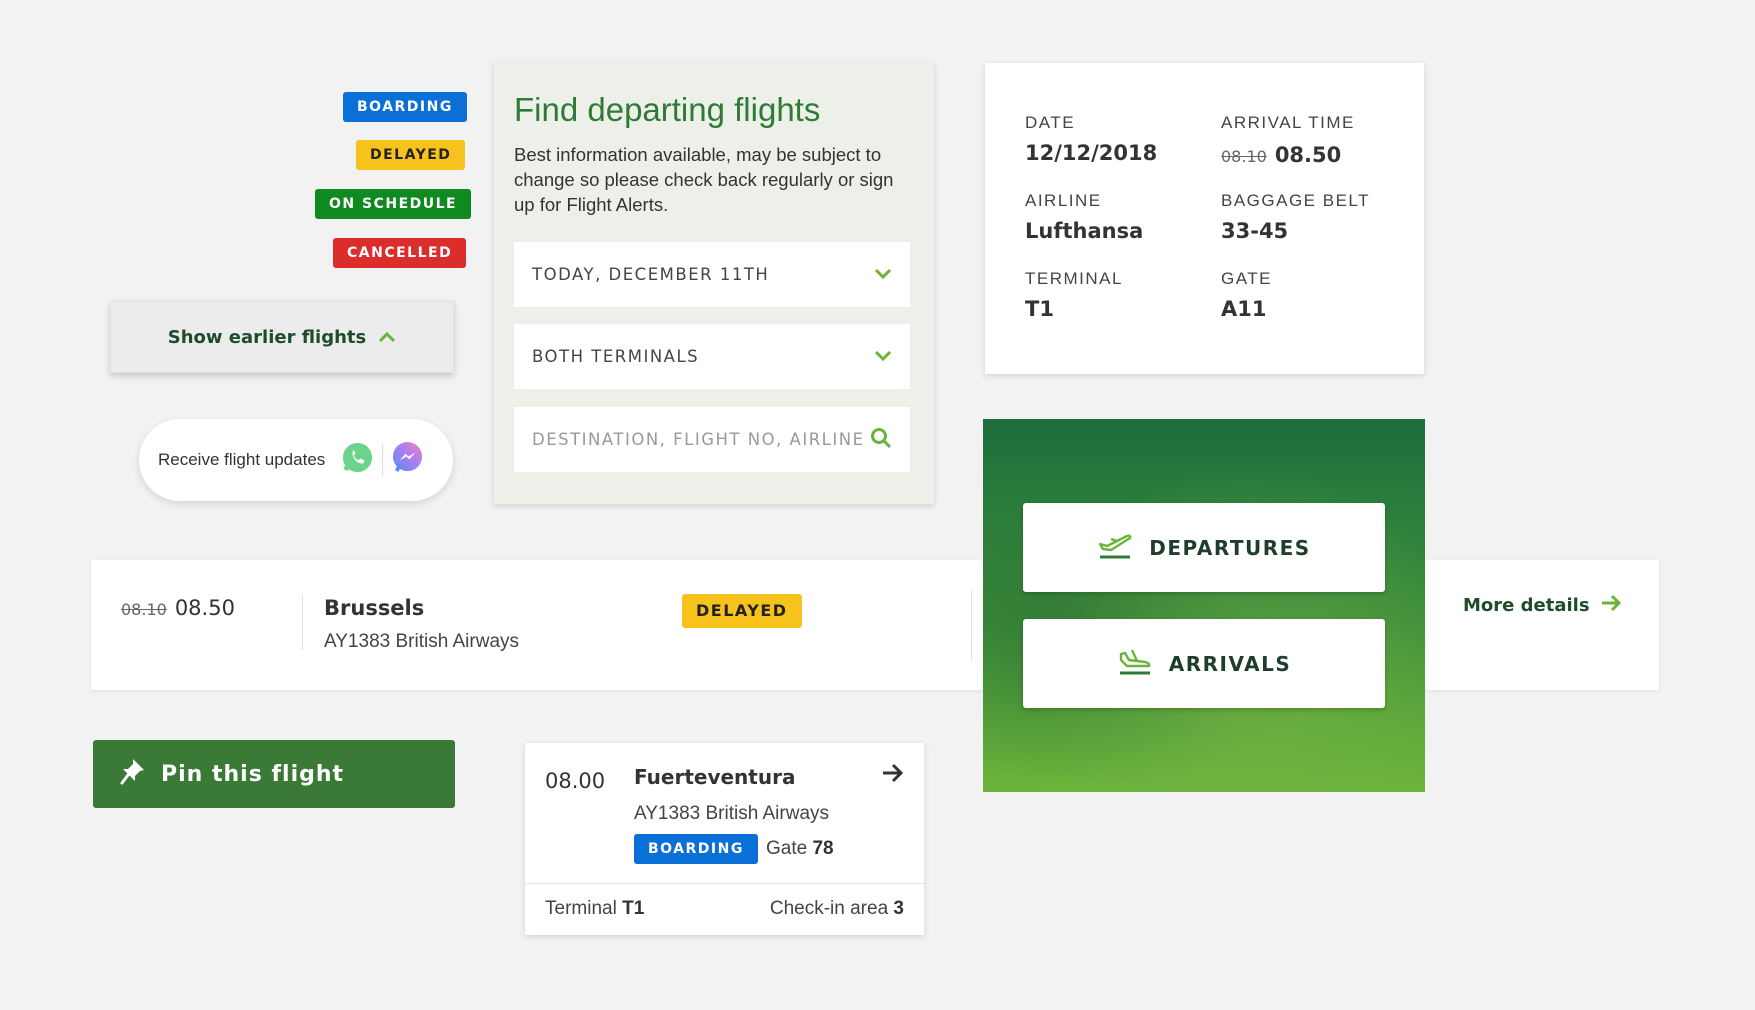  I want to click on more-details-label: More details, so click(1526, 605).